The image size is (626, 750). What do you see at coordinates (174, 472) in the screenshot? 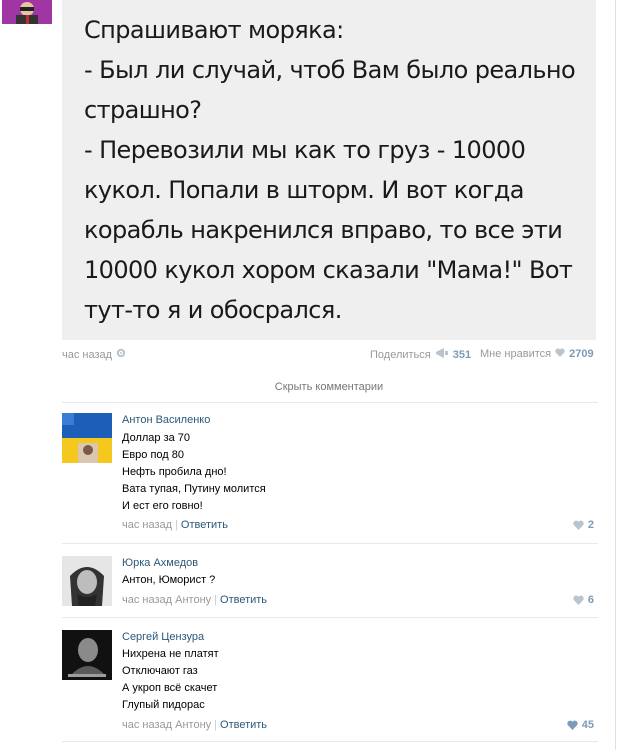
I see `comment-line: Нефть пробила дно!` at bounding box center [174, 472].